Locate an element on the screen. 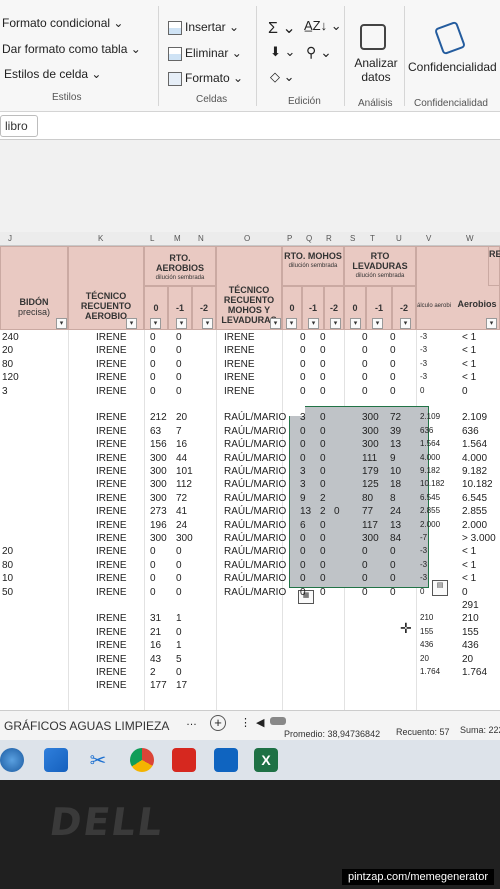  cell-v: 2.000 is located at coordinates (430, 524).